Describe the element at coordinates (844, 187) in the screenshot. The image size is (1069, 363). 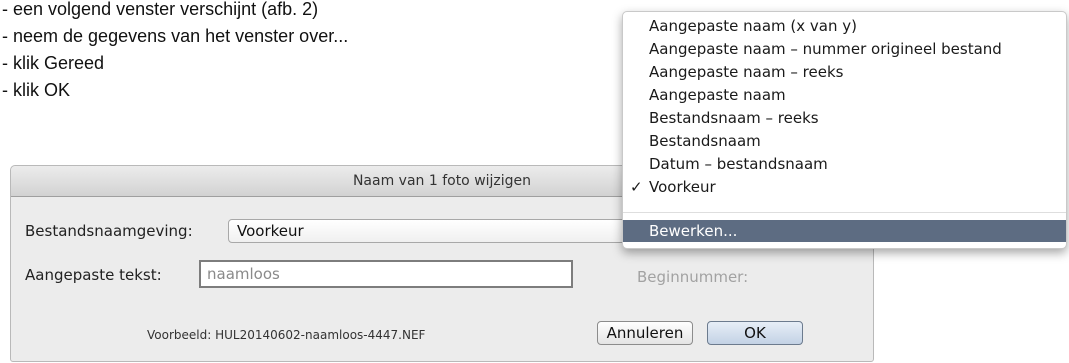
I see `menu-item-checked: ✓ Voorkeur` at that location.